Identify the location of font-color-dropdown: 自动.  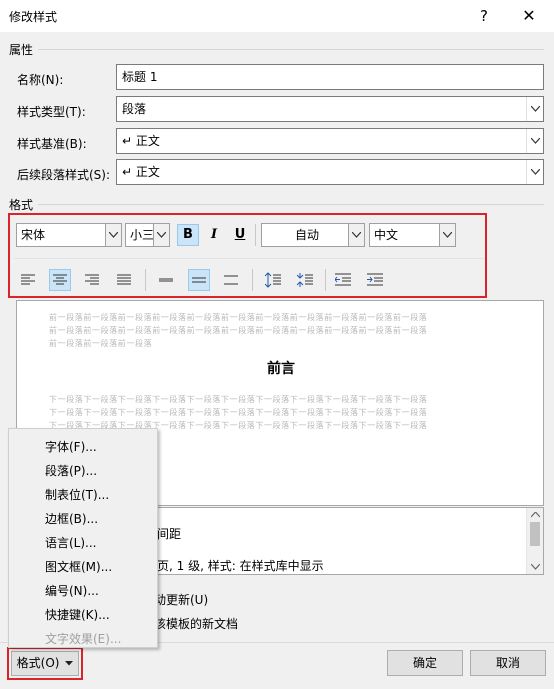
(313, 235).